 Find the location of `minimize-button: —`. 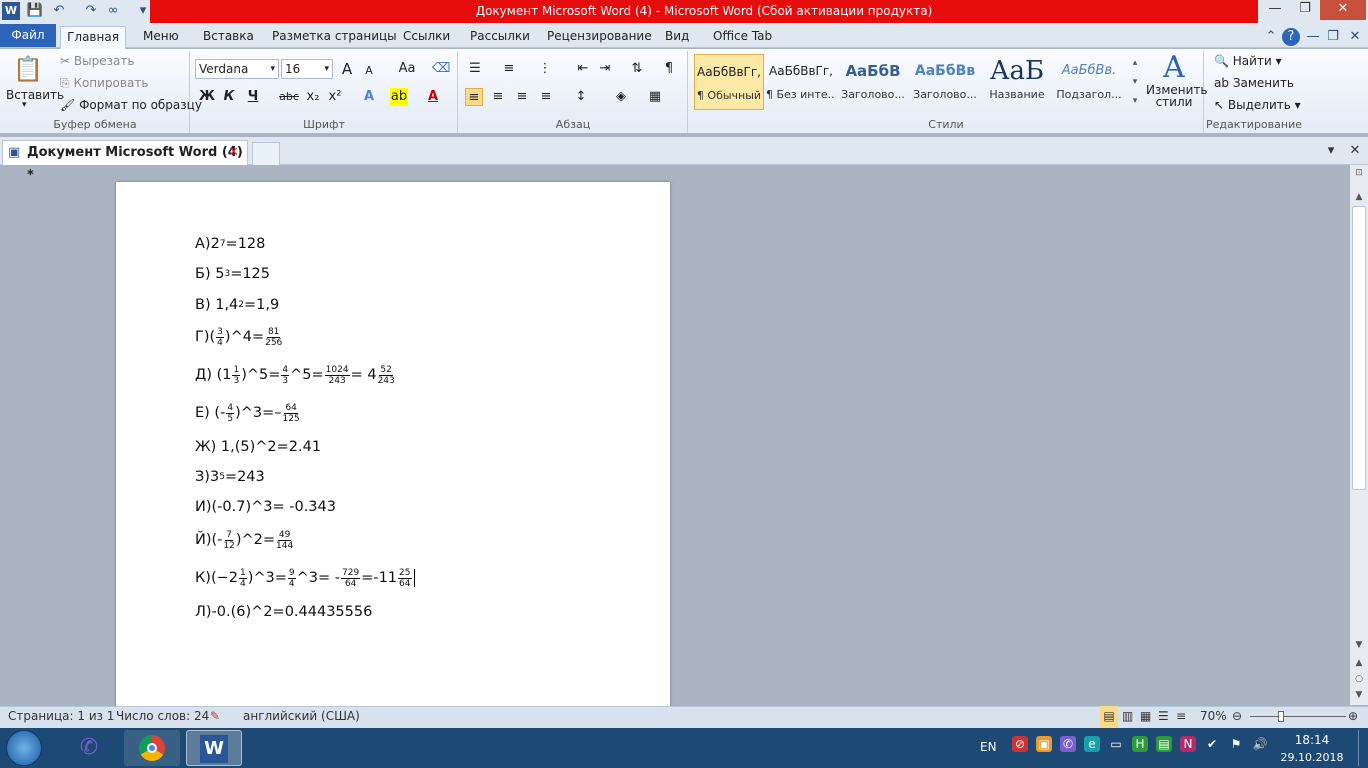

minimize-button: — is located at coordinates (1275, 10).